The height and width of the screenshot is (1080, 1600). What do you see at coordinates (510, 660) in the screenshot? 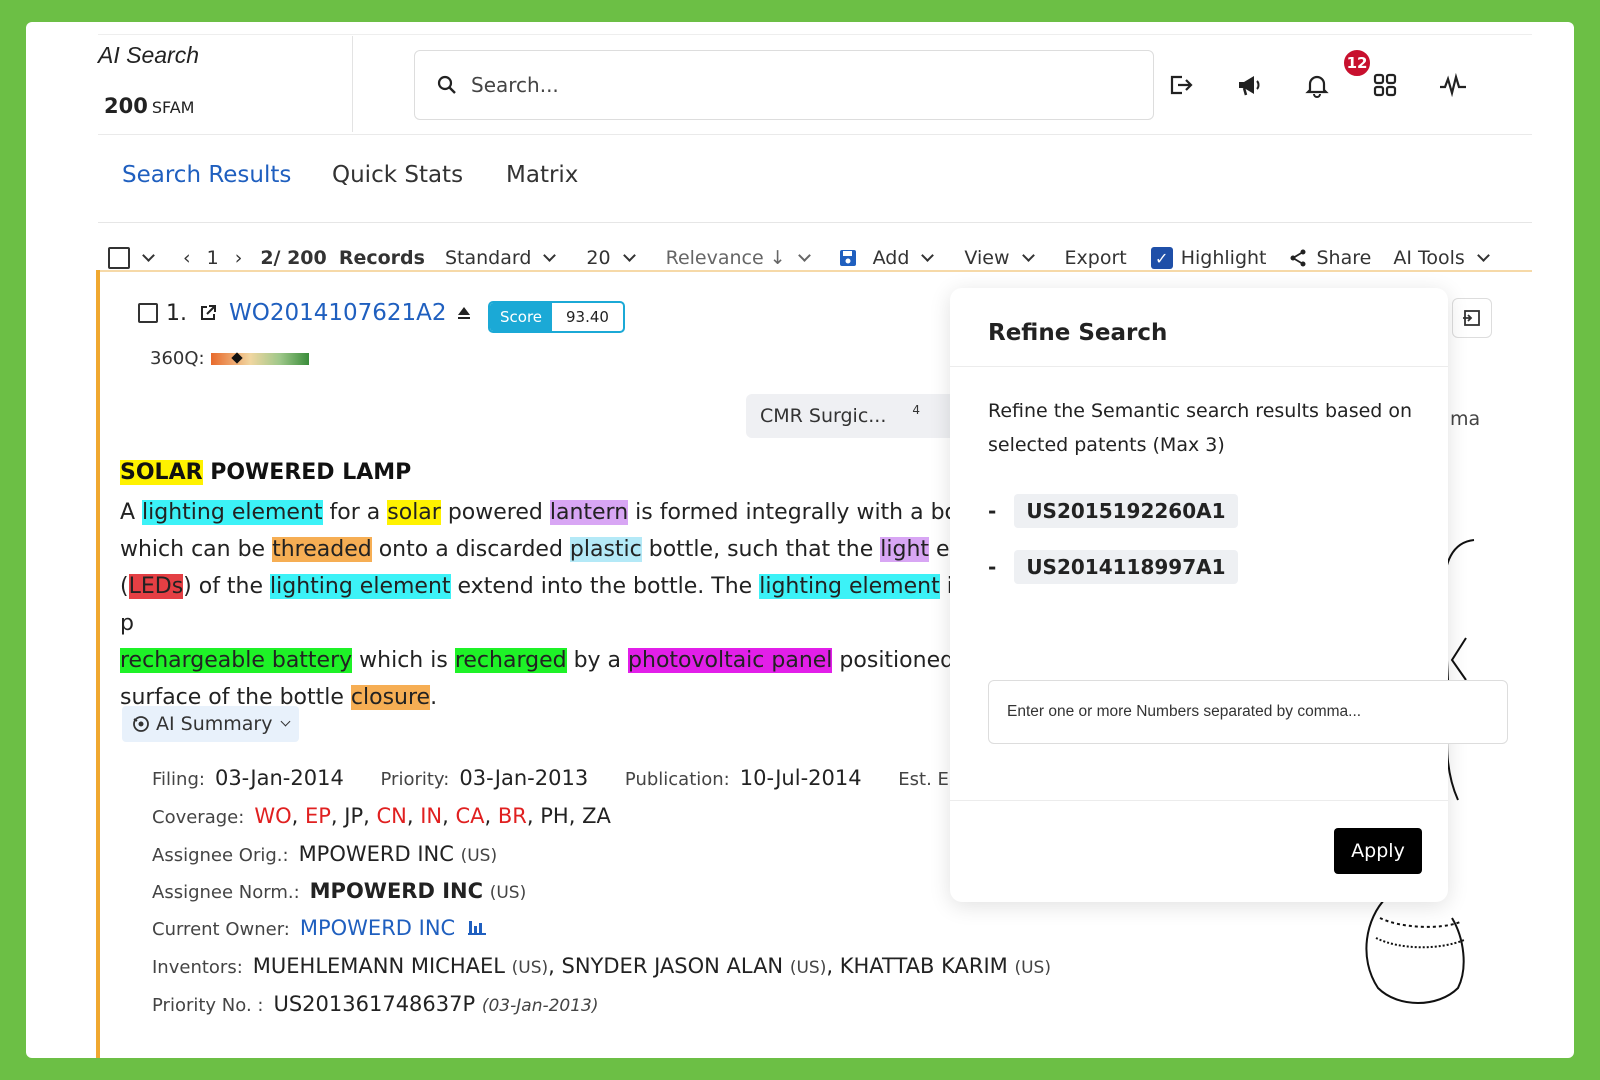
I see `highlighted-term: recharged` at bounding box center [510, 660].